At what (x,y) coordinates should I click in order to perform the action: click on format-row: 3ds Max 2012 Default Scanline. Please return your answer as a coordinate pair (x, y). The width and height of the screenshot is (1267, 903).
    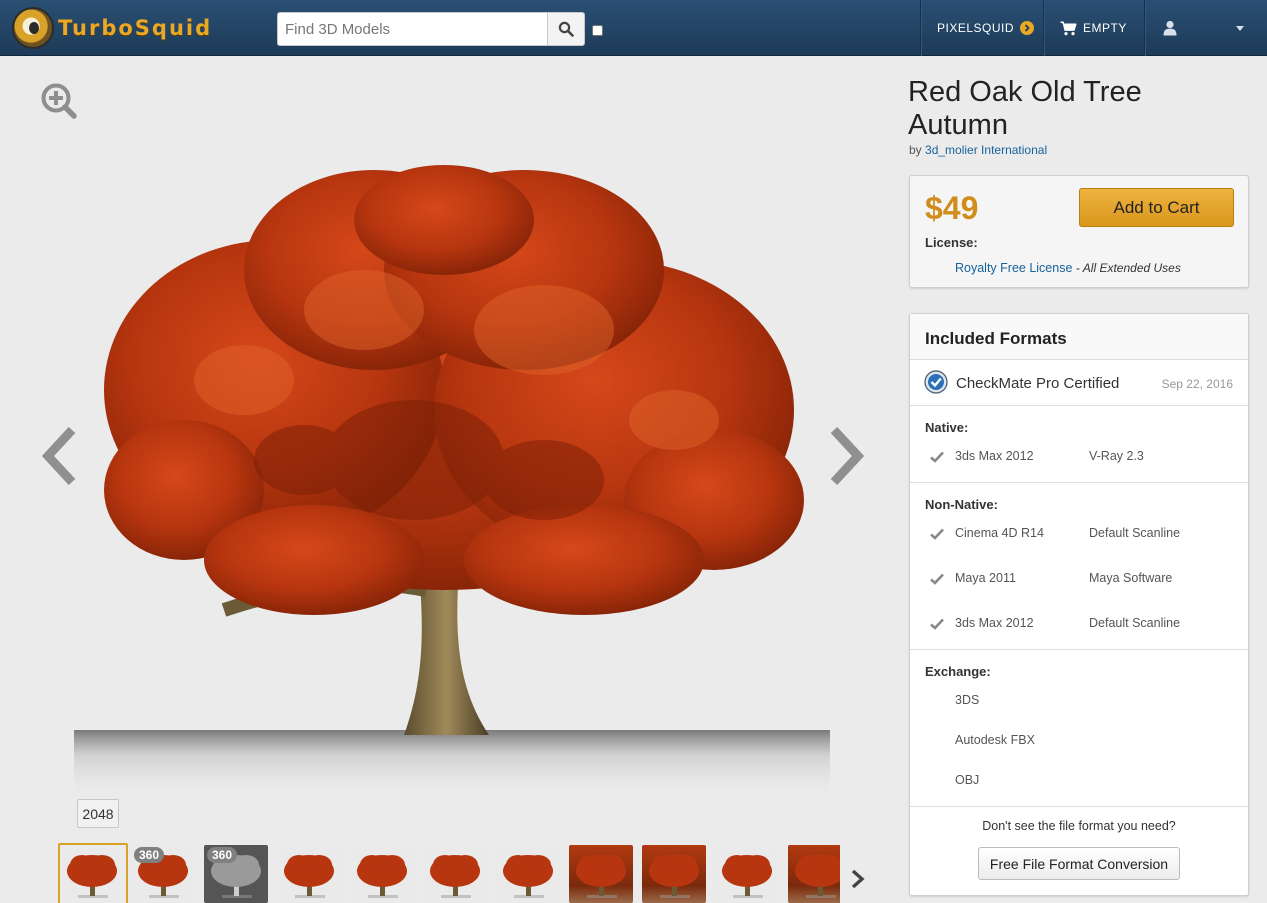
    Looking at the image, I should click on (1079, 626).